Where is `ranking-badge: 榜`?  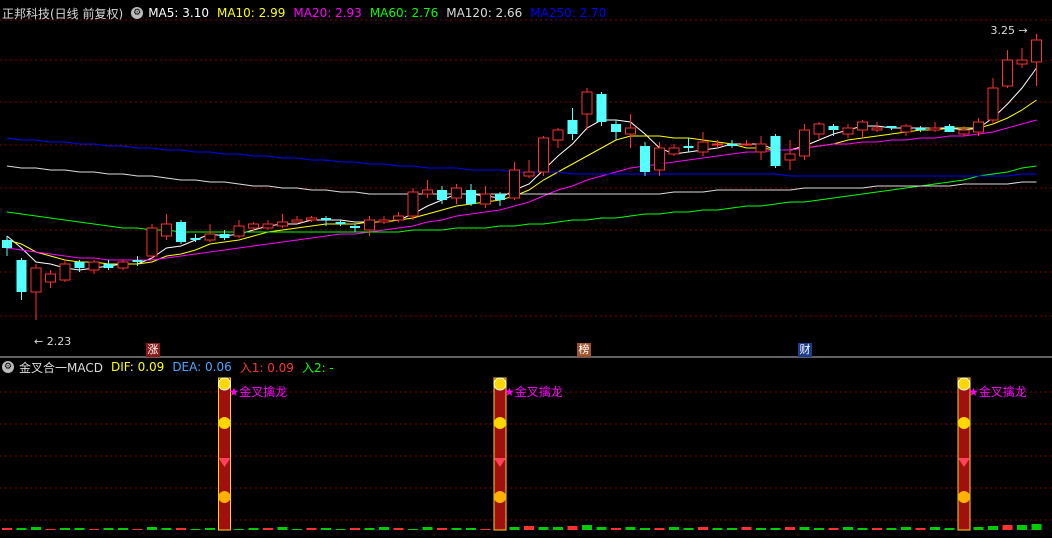 ranking-badge: 榜 is located at coordinates (584, 350).